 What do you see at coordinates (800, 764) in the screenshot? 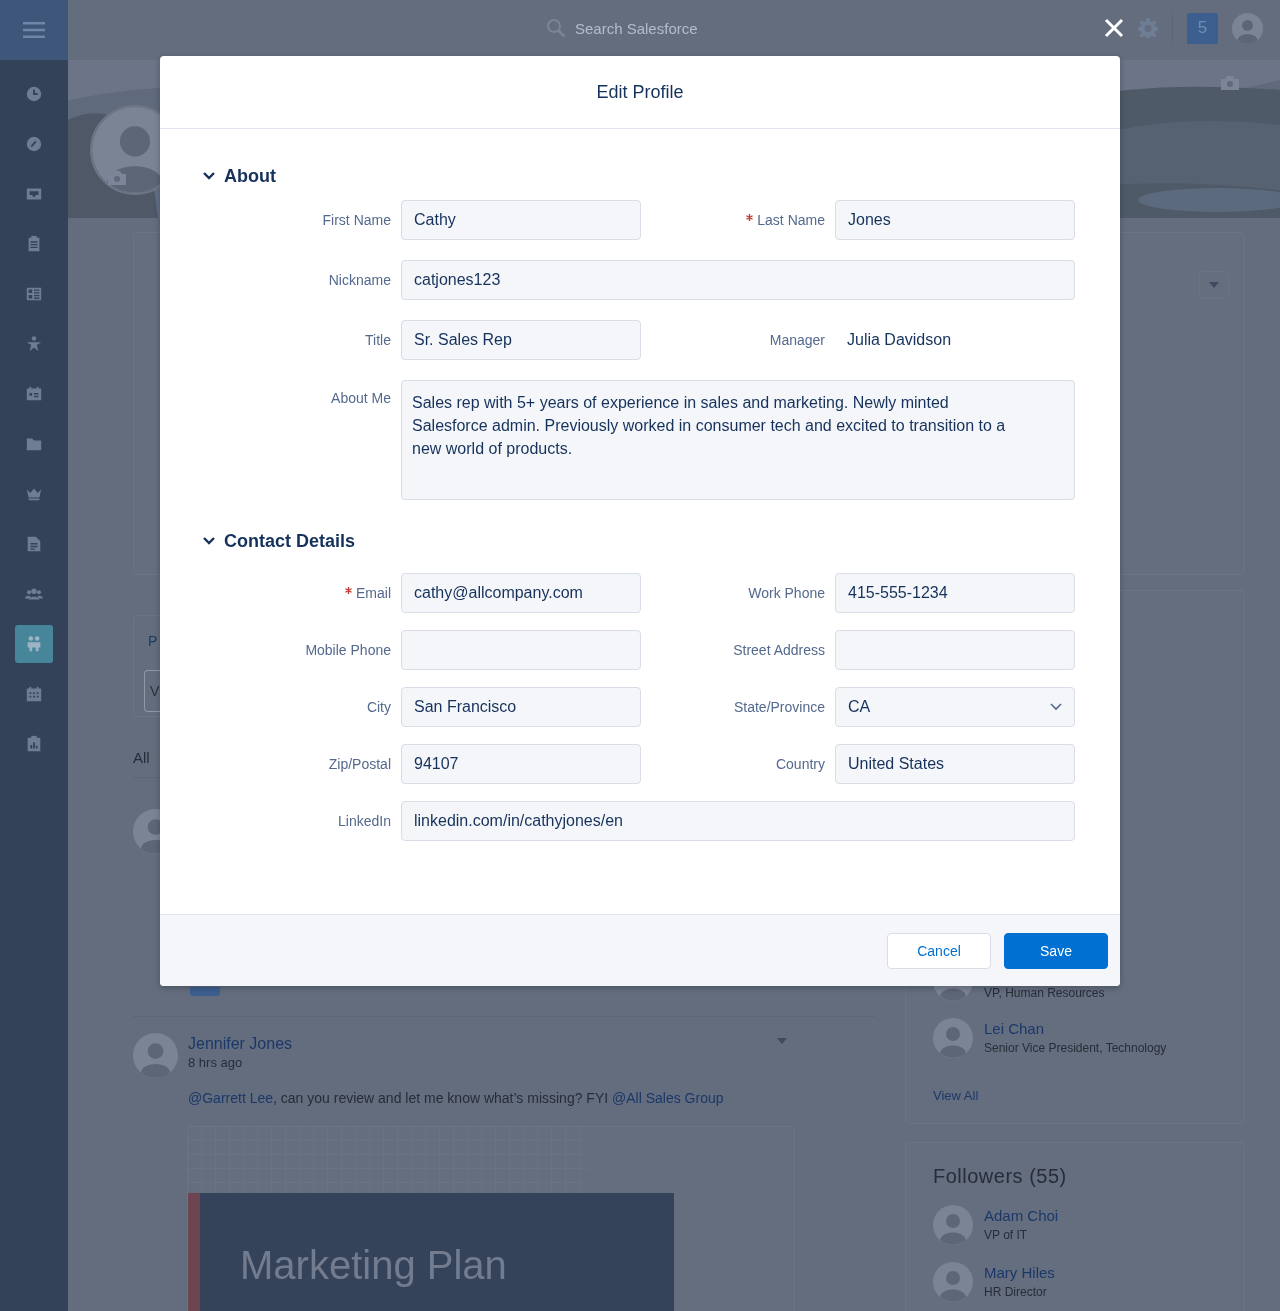
I see `field-label: Country` at bounding box center [800, 764].